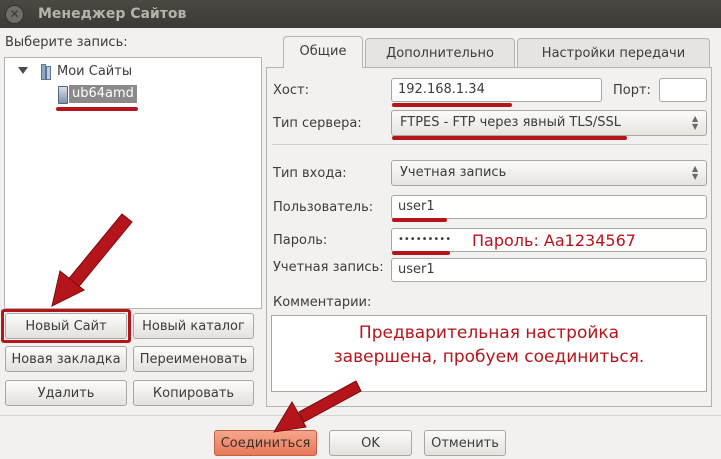 The height and width of the screenshot is (459, 721). I want to click on rename-button: Переименовать, so click(193, 359).